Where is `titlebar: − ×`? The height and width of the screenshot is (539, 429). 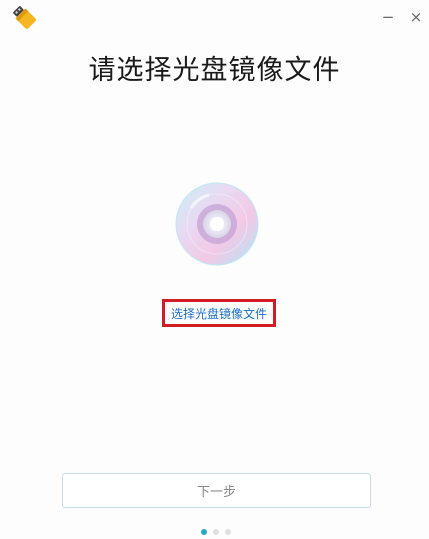
titlebar: − × is located at coordinates (214, 17).